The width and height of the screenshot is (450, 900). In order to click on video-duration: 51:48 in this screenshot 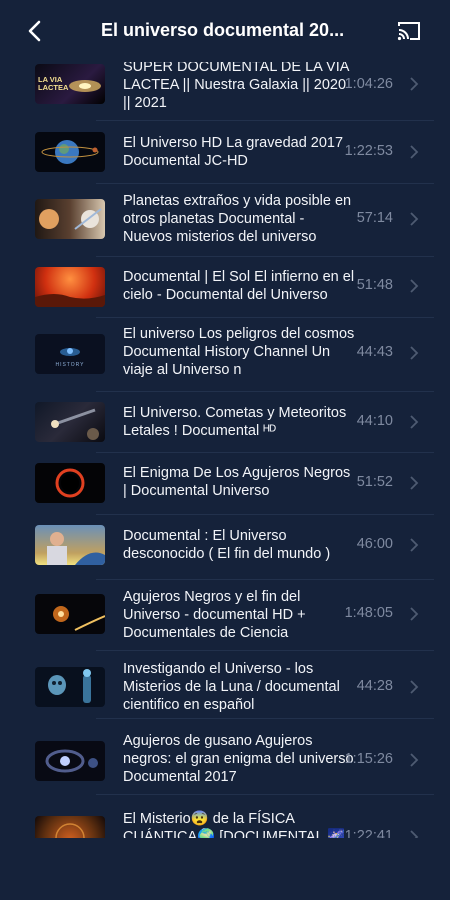, I will do `click(374, 285)`.